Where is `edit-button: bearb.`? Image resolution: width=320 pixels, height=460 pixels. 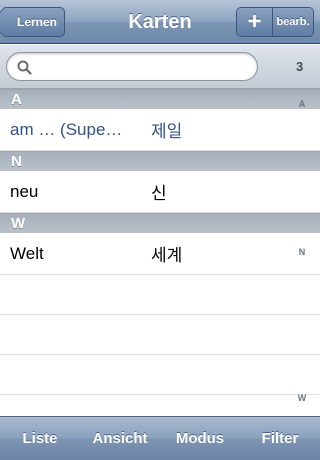
edit-button: bearb. is located at coordinates (293, 22).